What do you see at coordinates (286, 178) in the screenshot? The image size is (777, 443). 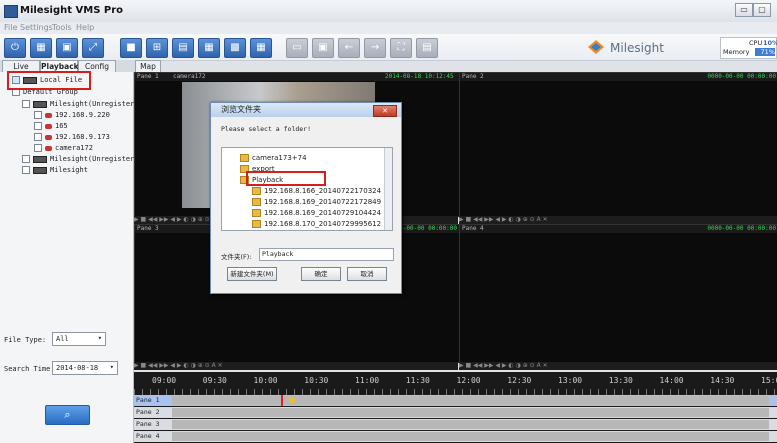 I see `playback-highlight` at bounding box center [286, 178].